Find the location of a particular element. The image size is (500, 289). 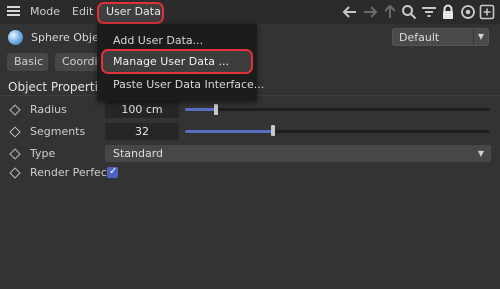

segments-slider-thumb is located at coordinates (273, 130).